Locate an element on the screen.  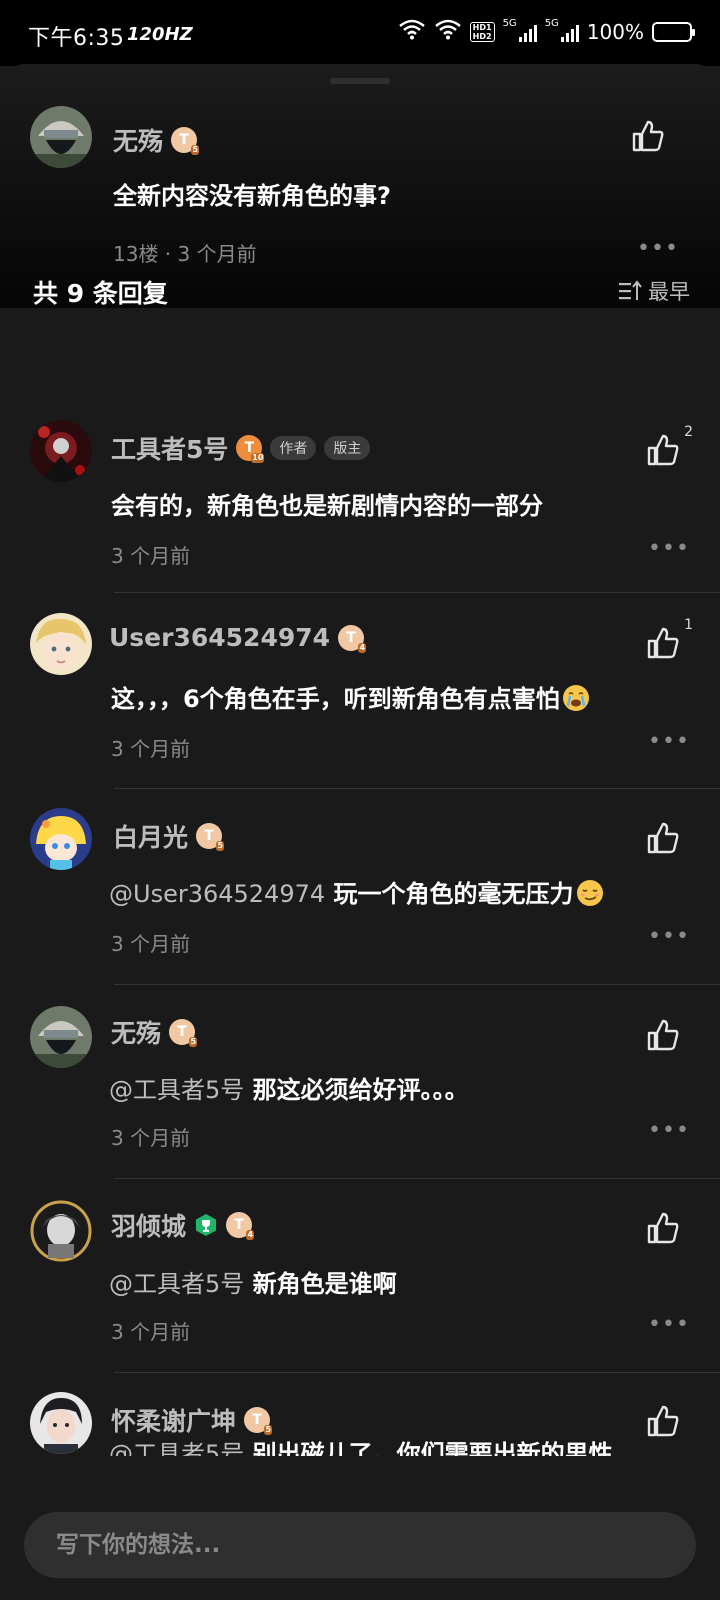
refresh-rate: 120HZ is located at coordinates (160, 34).